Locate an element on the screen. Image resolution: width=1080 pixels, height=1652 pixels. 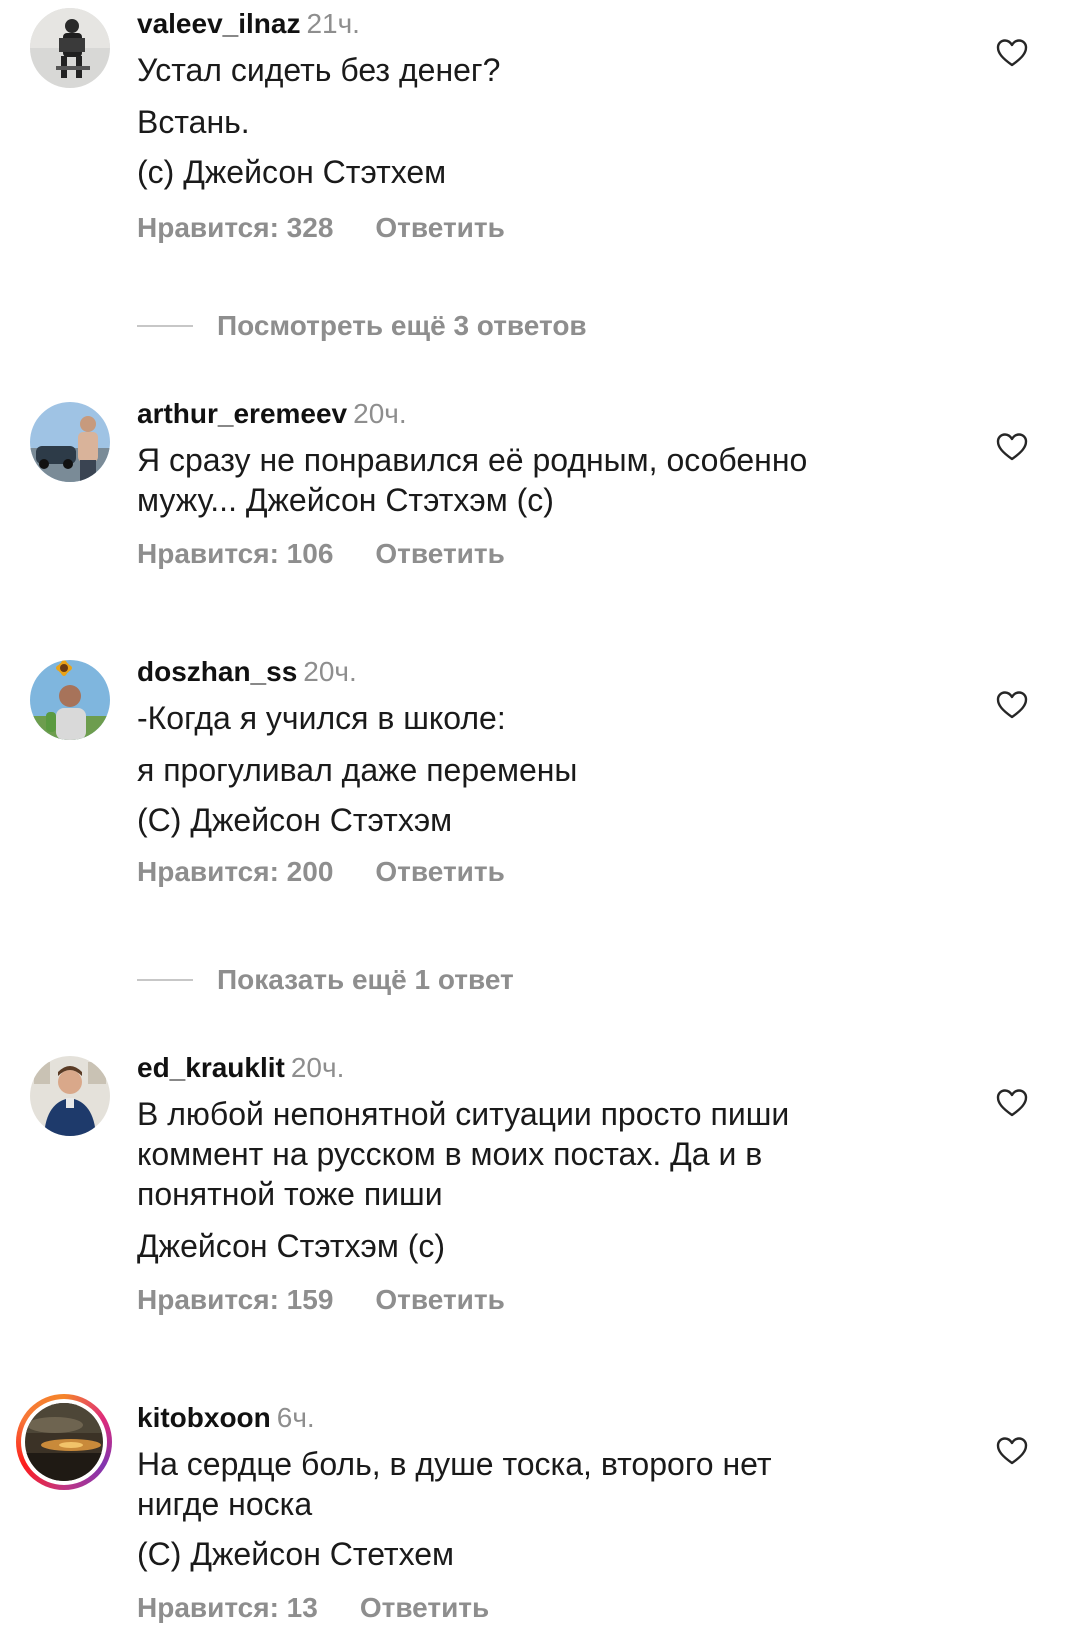
likes-count: Нравится: 106 is located at coordinates (235, 553).